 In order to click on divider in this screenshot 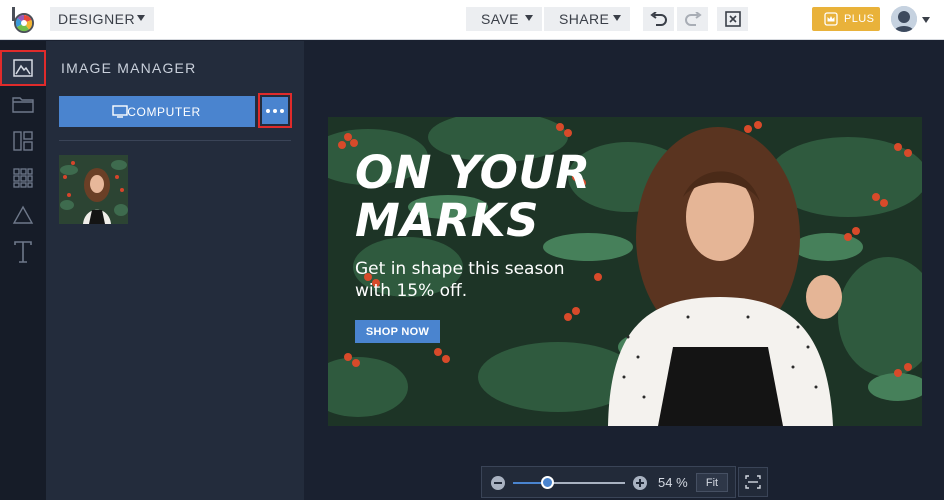, I will do `click(175, 140)`.